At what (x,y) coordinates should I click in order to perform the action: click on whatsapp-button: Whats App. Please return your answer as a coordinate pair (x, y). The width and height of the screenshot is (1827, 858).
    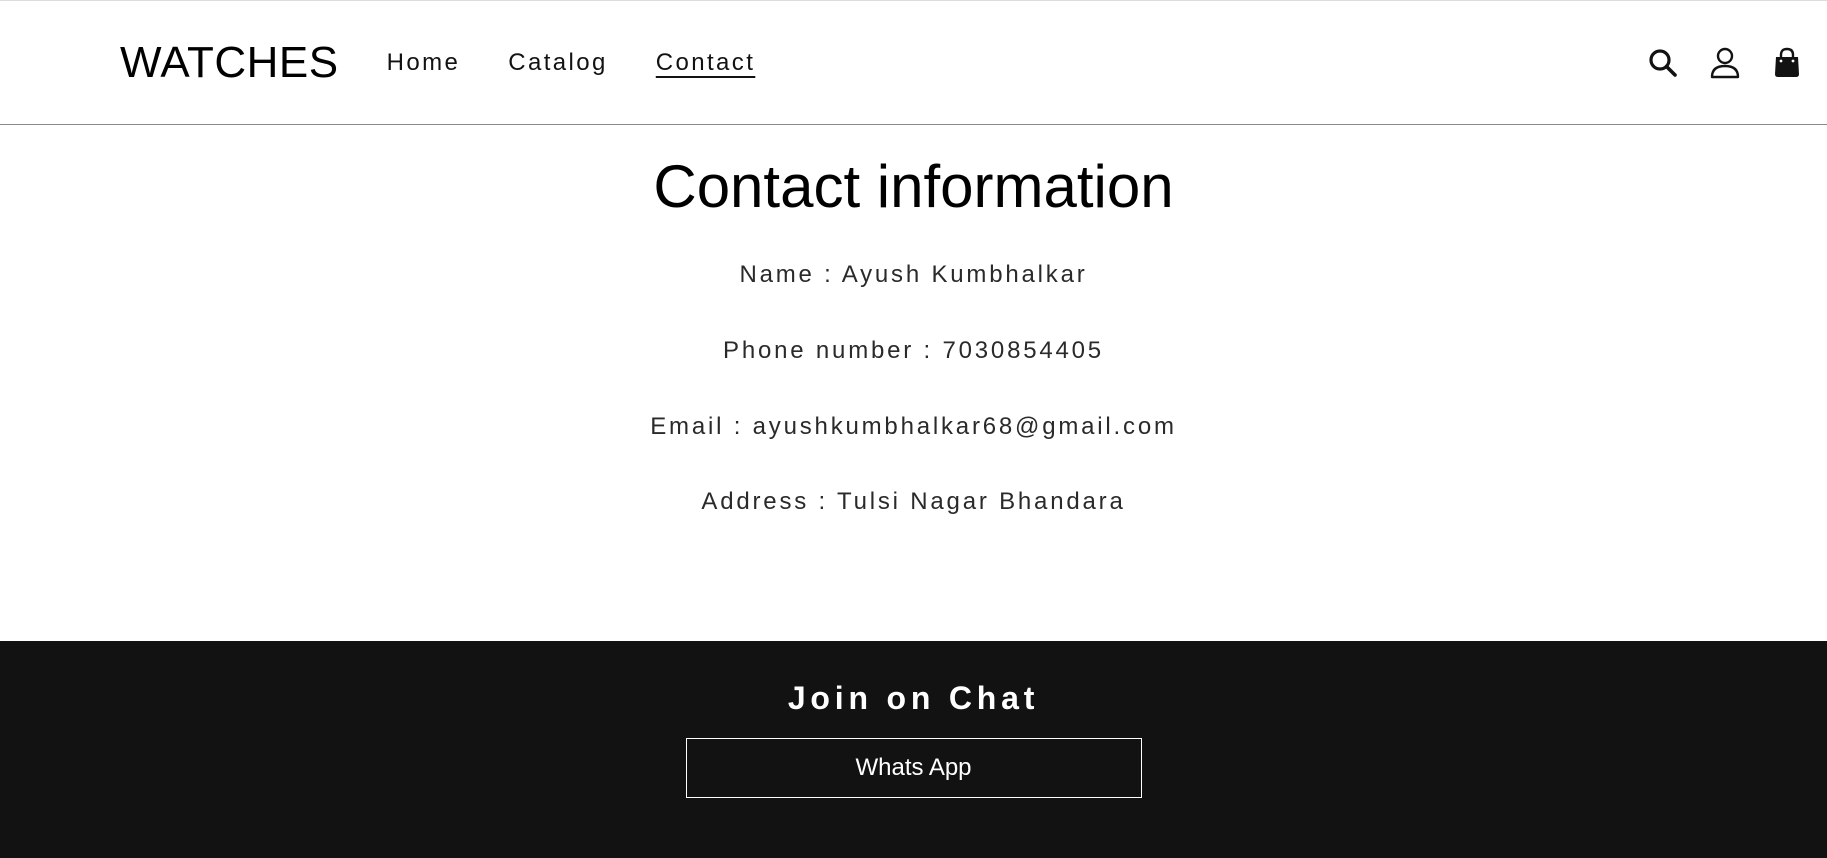
    Looking at the image, I should click on (913, 768).